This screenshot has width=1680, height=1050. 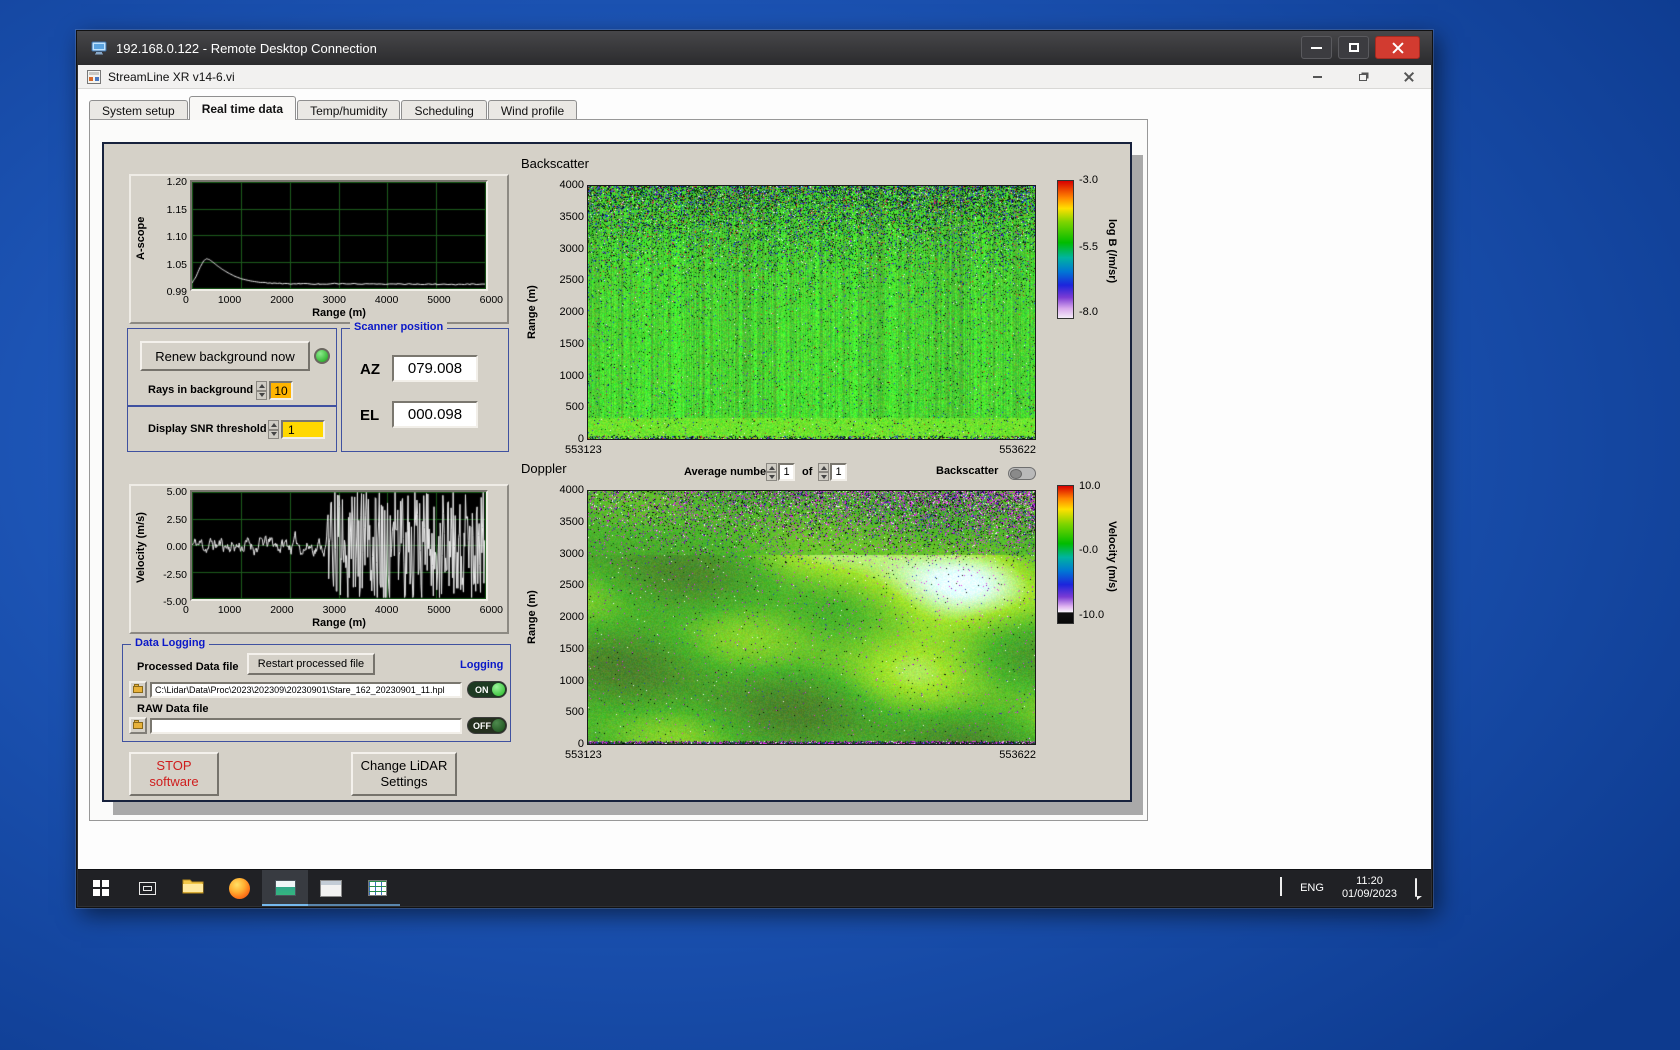 What do you see at coordinates (370, 369) in the screenshot?
I see `az-label: AZ` at bounding box center [370, 369].